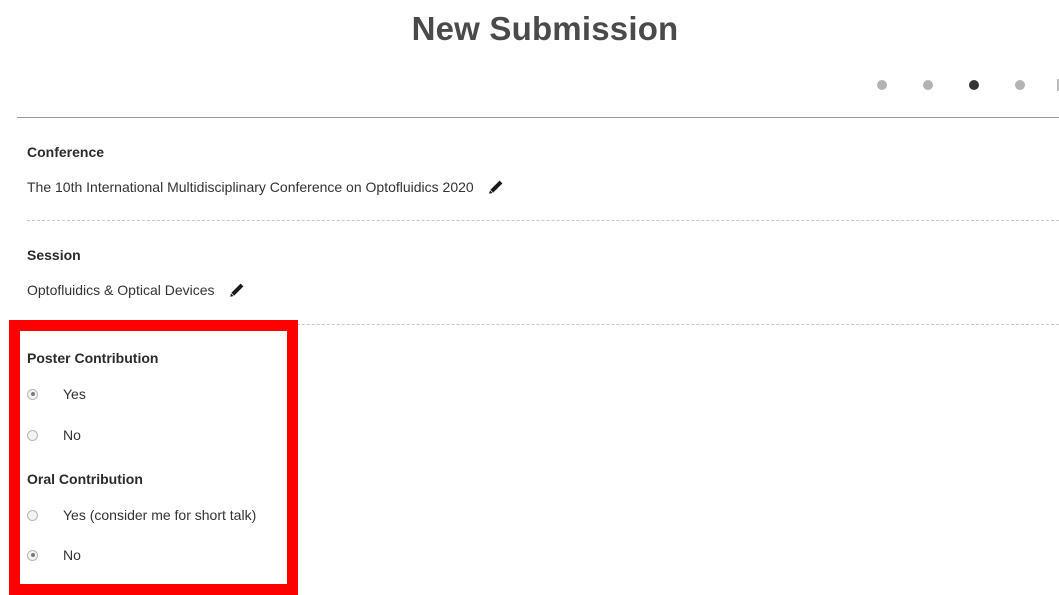 Image resolution: width=1059 pixels, height=595 pixels. I want to click on poster-yes-option: Yes, so click(56, 394).